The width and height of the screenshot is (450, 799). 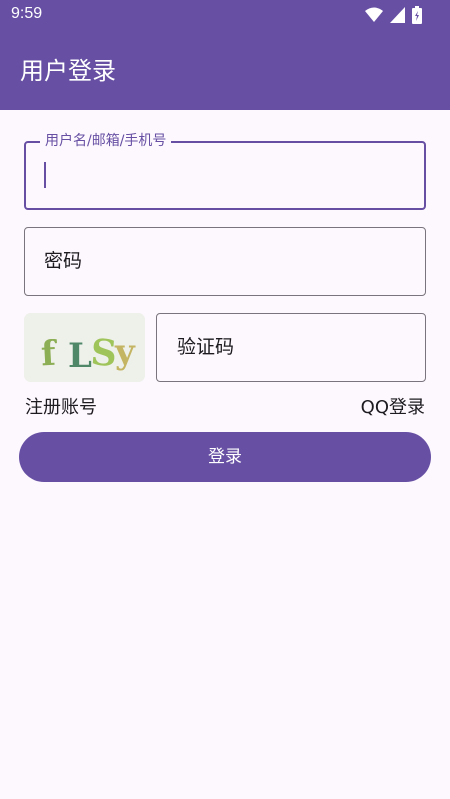 I want to click on wifi-icon, so click(x=374, y=14).